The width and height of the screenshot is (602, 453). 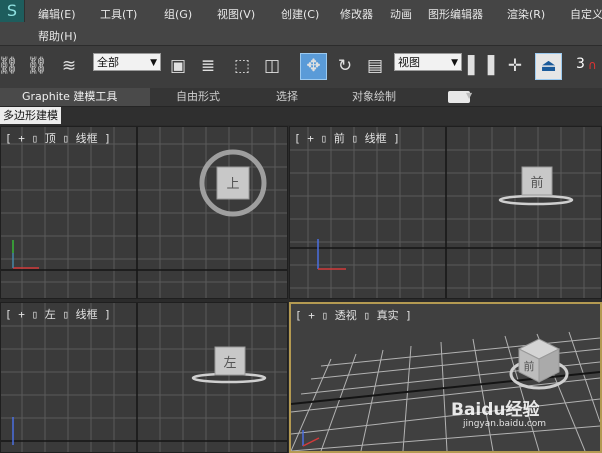 I want to click on select-and-rotate-icon: ↻, so click(x=345, y=66).